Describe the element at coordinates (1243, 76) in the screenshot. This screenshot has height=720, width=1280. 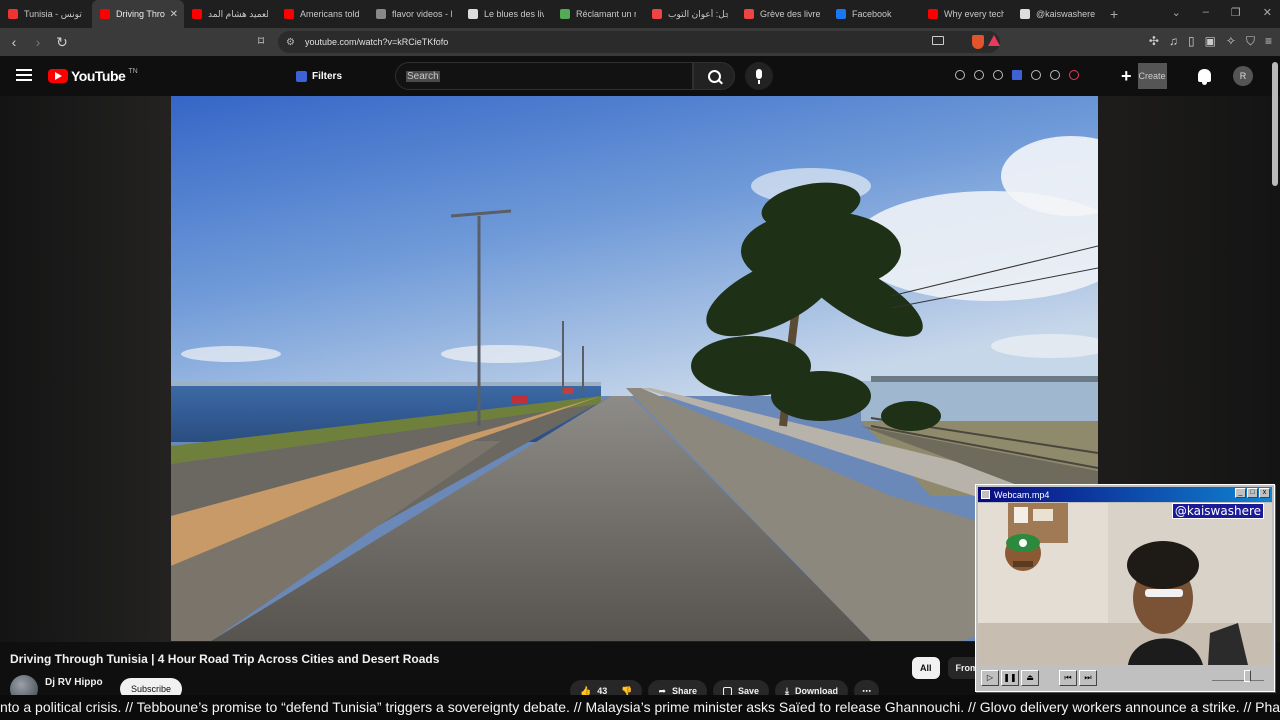
I see `account-avatar: R` at that location.